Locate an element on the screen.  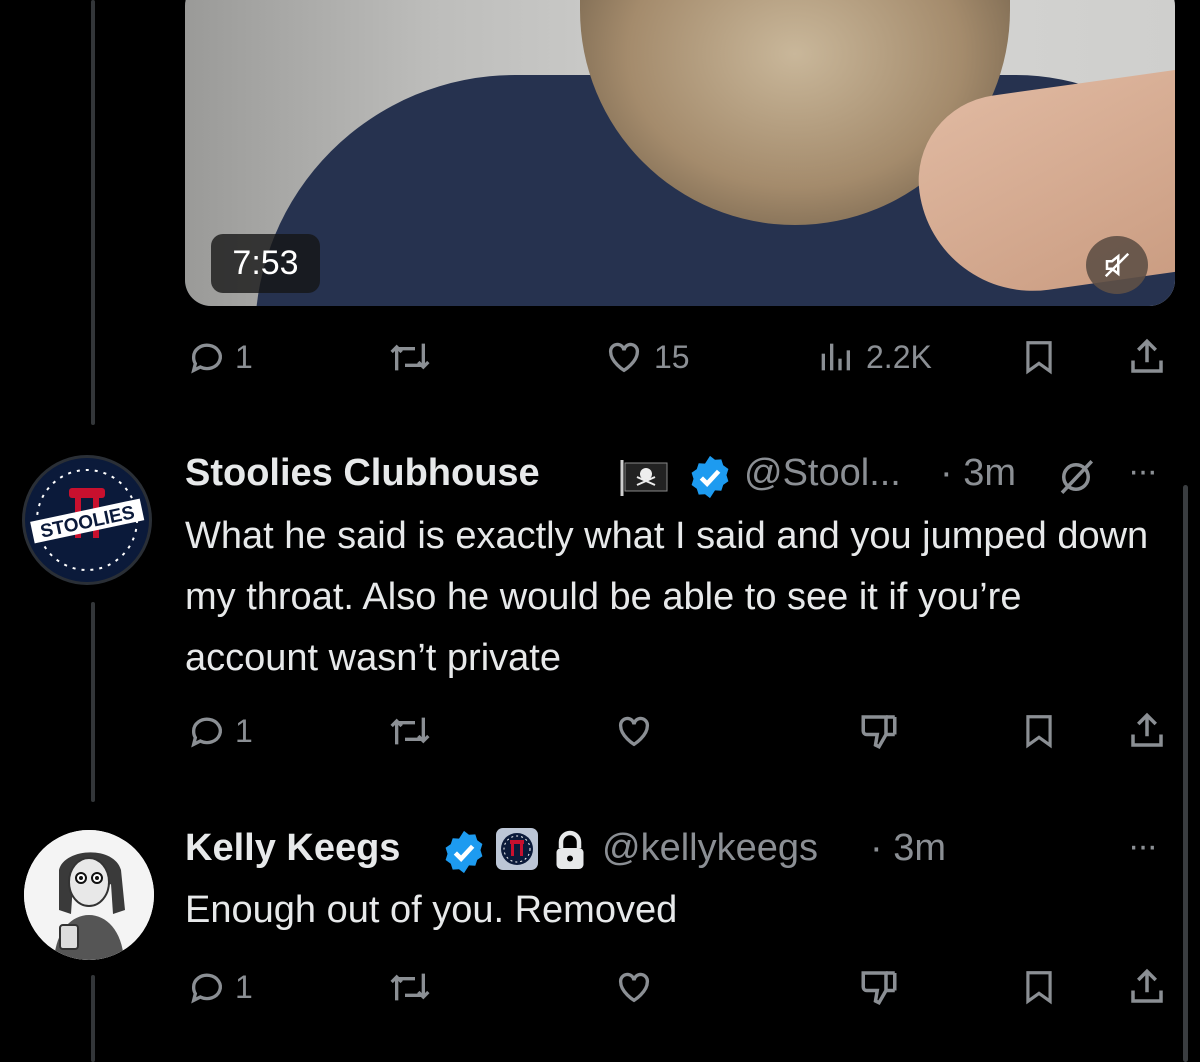
views-icon is located at coordinates (835, 357).